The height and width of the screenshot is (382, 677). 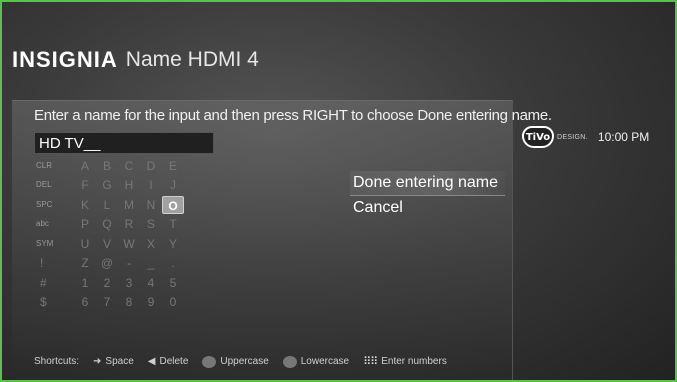 I want to click on shortcuts-label: Shortcuts:, so click(x=57, y=361).